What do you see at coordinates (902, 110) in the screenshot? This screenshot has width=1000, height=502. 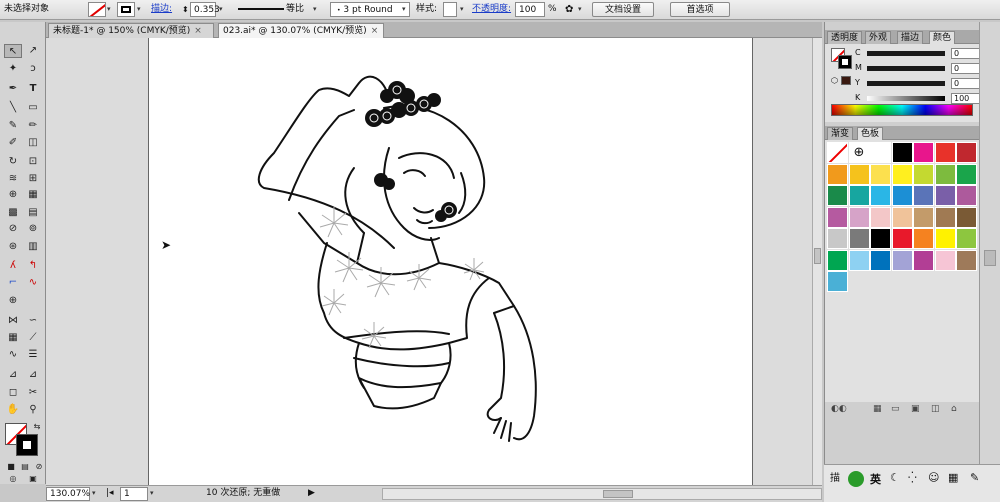 I see `color-spectrum` at bounding box center [902, 110].